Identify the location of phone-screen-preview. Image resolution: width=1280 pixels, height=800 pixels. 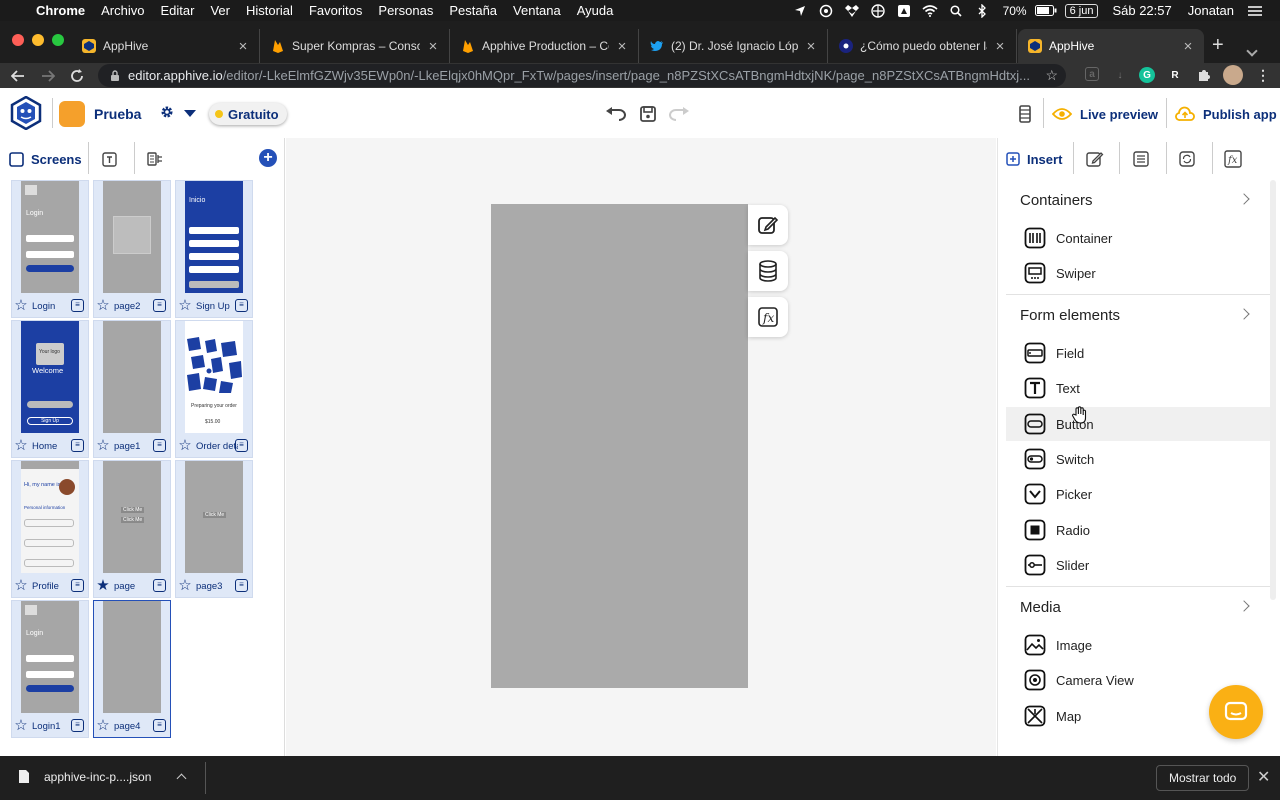
(619, 446).